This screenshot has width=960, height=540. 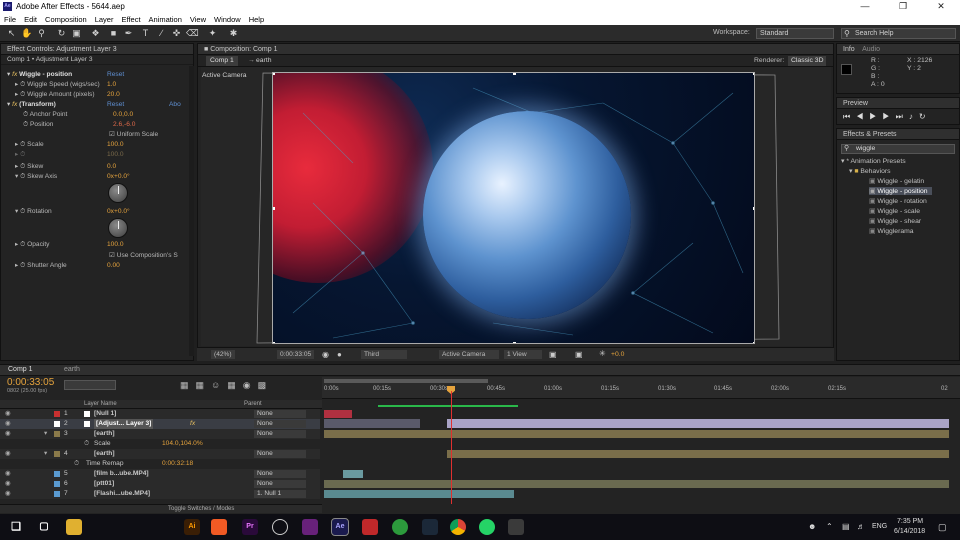 What do you see at coordinates (160, 424) in the screenshot?
I see `layer-row-selected: ◉ 2 [Adjust... Layer 3] fx None` at bounding box center [160, 424].